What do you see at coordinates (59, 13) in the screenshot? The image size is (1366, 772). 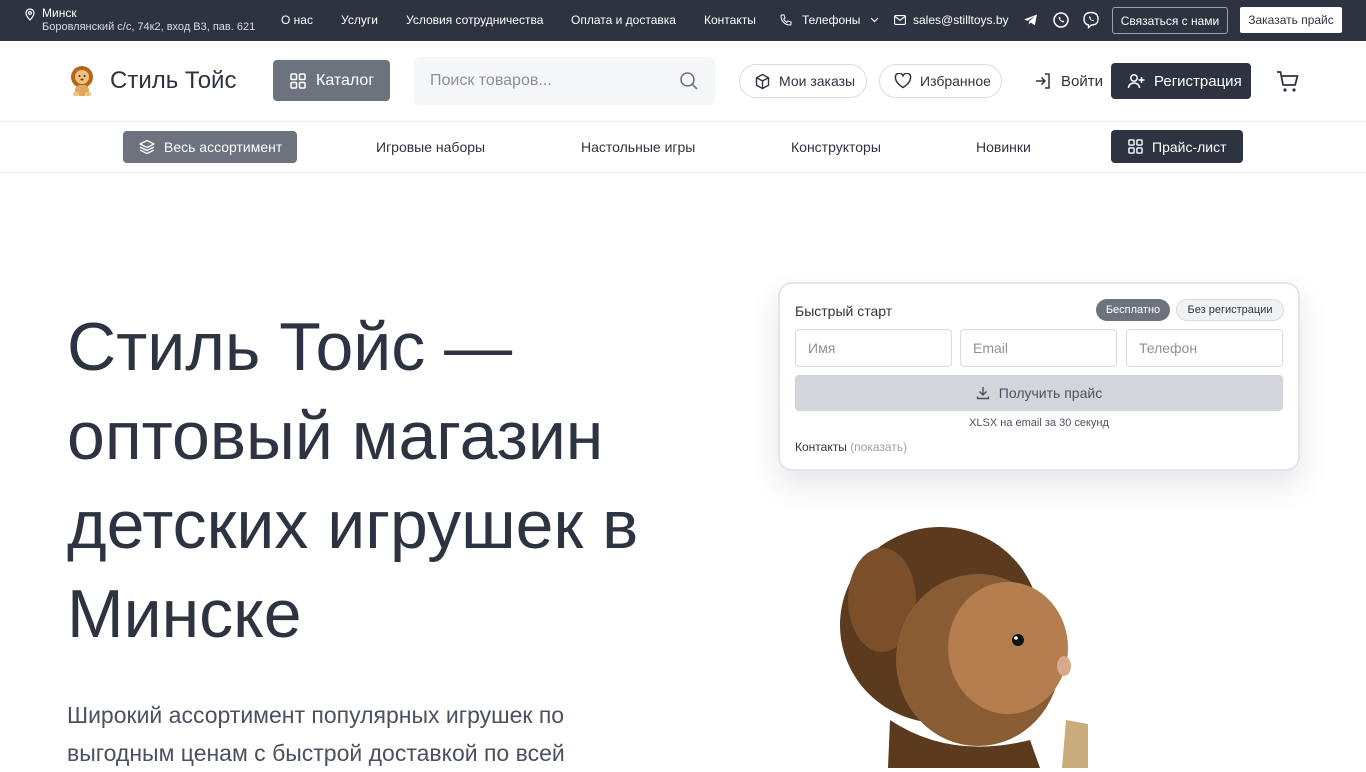 I see `location-city: Минск` at bounding box center [59, 13].